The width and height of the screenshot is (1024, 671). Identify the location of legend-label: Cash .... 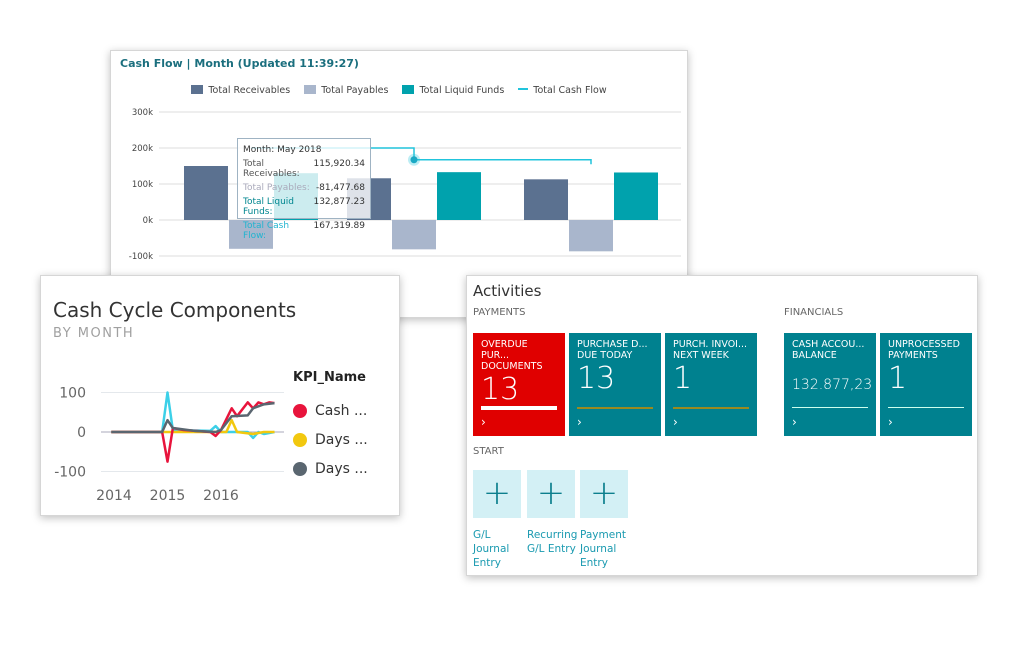
(341, 411).